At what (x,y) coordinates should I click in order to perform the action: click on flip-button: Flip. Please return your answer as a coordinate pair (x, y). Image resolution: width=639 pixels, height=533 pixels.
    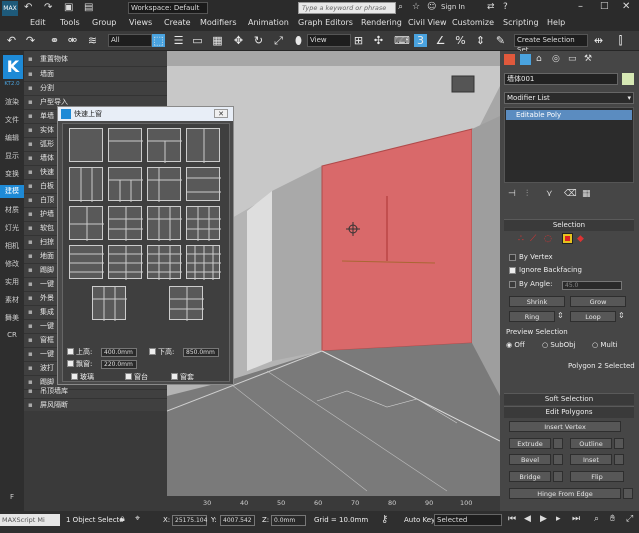
    Looking at the image, I should click on (597, 476).